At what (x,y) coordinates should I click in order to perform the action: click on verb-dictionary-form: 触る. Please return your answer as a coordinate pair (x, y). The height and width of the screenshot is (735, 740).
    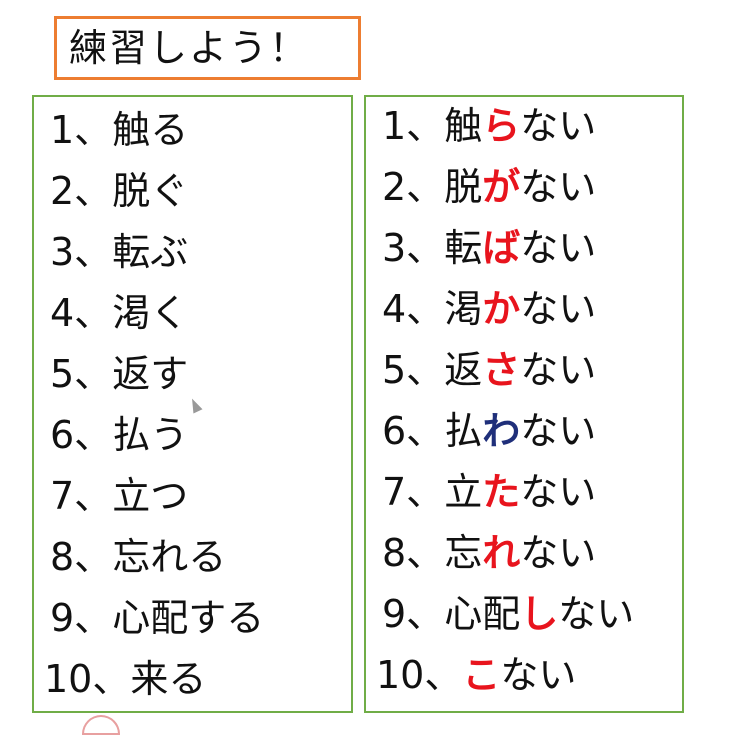
    Looking at the image, I should click on (150, 130).